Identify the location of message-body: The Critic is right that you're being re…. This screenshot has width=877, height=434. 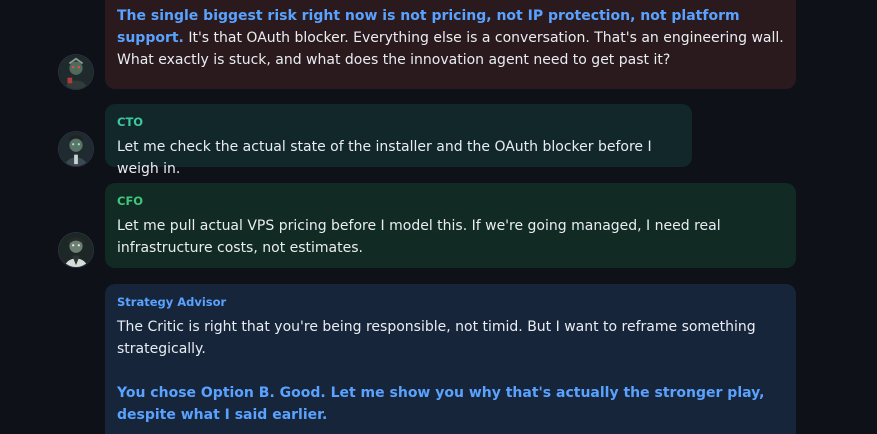
(436, 338).